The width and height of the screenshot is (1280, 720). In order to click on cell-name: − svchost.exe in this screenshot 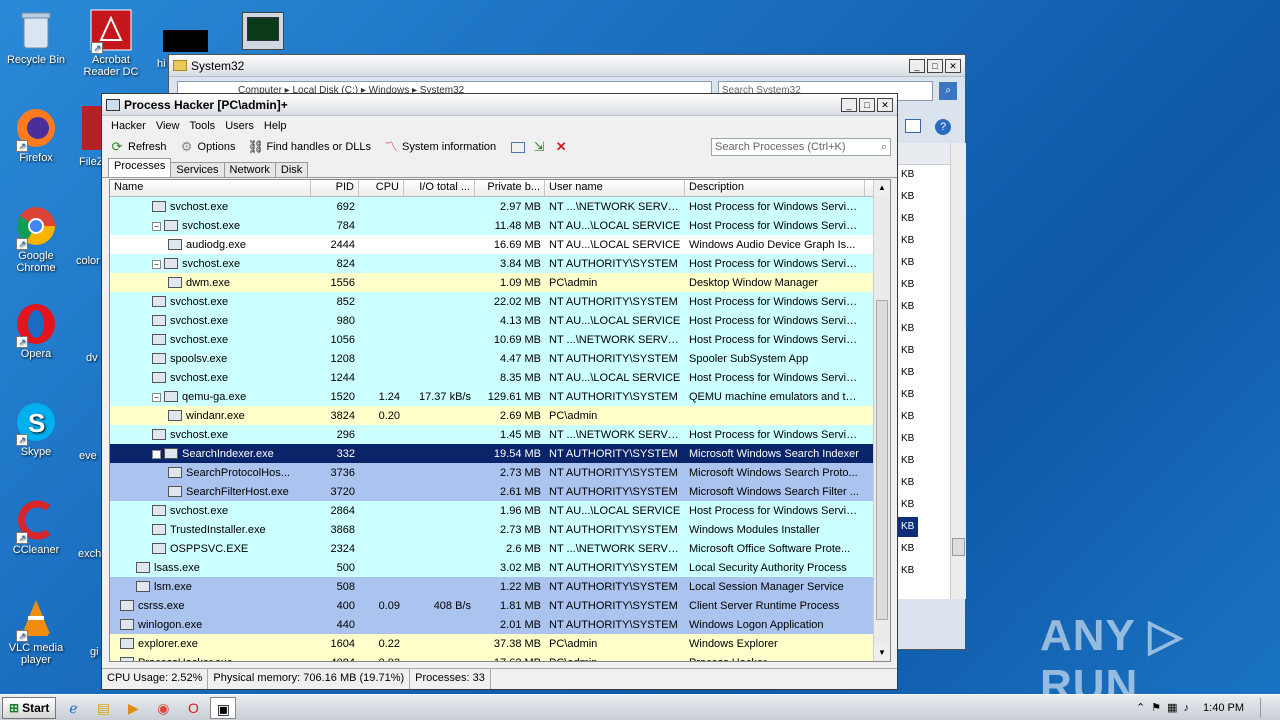, I will do `click(210, 226)`.